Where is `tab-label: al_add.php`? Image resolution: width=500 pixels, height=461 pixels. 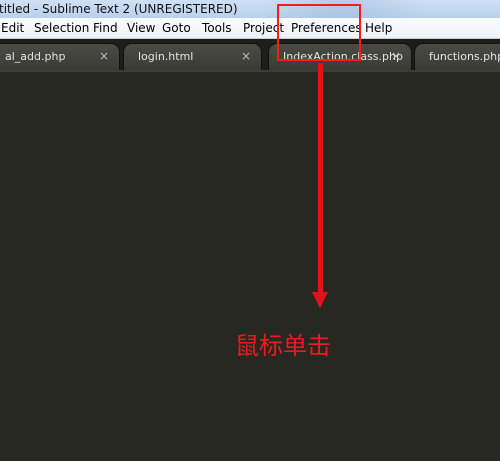
tab-label: al_add.php is located at coordinates (35, 56).